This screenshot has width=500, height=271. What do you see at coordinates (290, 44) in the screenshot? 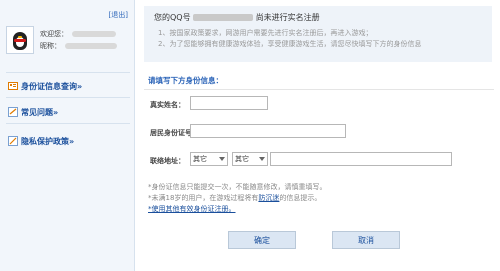
I see `notice-note: 2、为了您能够拥有健康游戏体验，享受健康游戏生活，请您尽快填写下方的身份信息` at bounding box center [290, 44].